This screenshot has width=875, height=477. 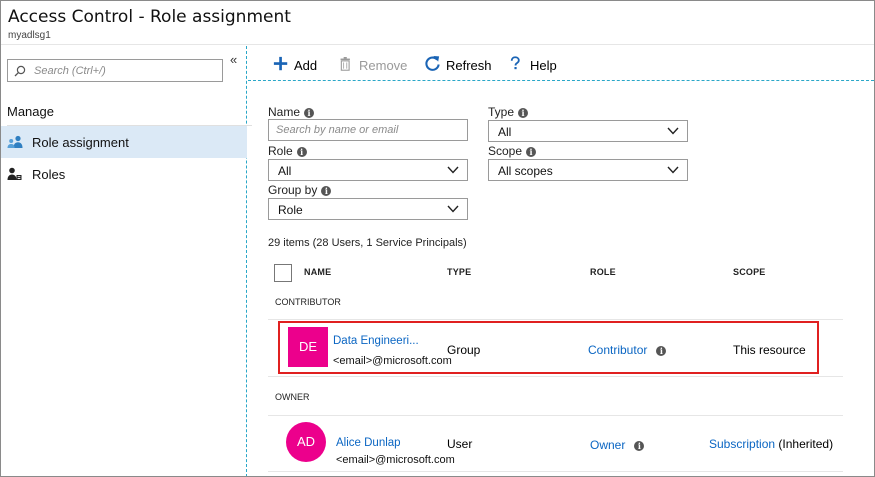 I want to click on scope-cell: Subscription (Inherited), so click(x=771, y=444).